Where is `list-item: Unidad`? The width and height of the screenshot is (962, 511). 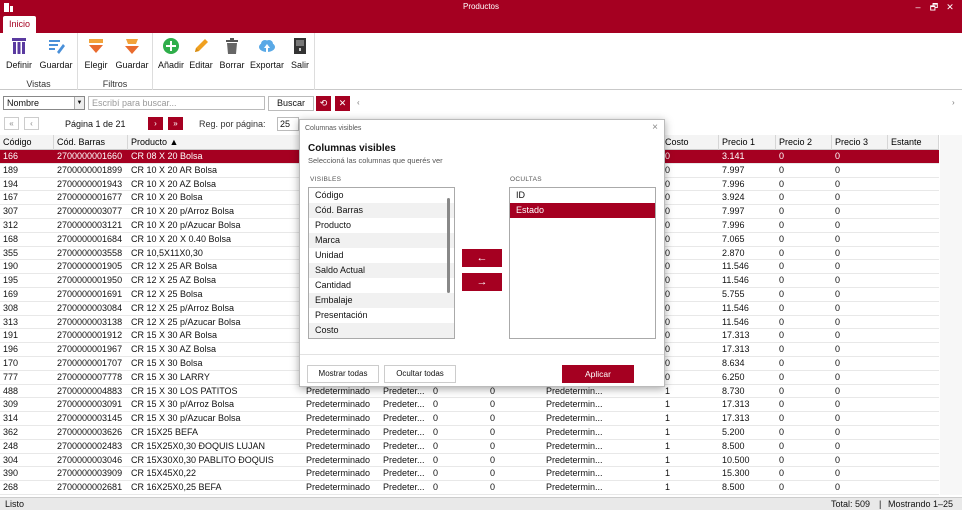
list-item: Unidad is located at coordinates (381, 255).